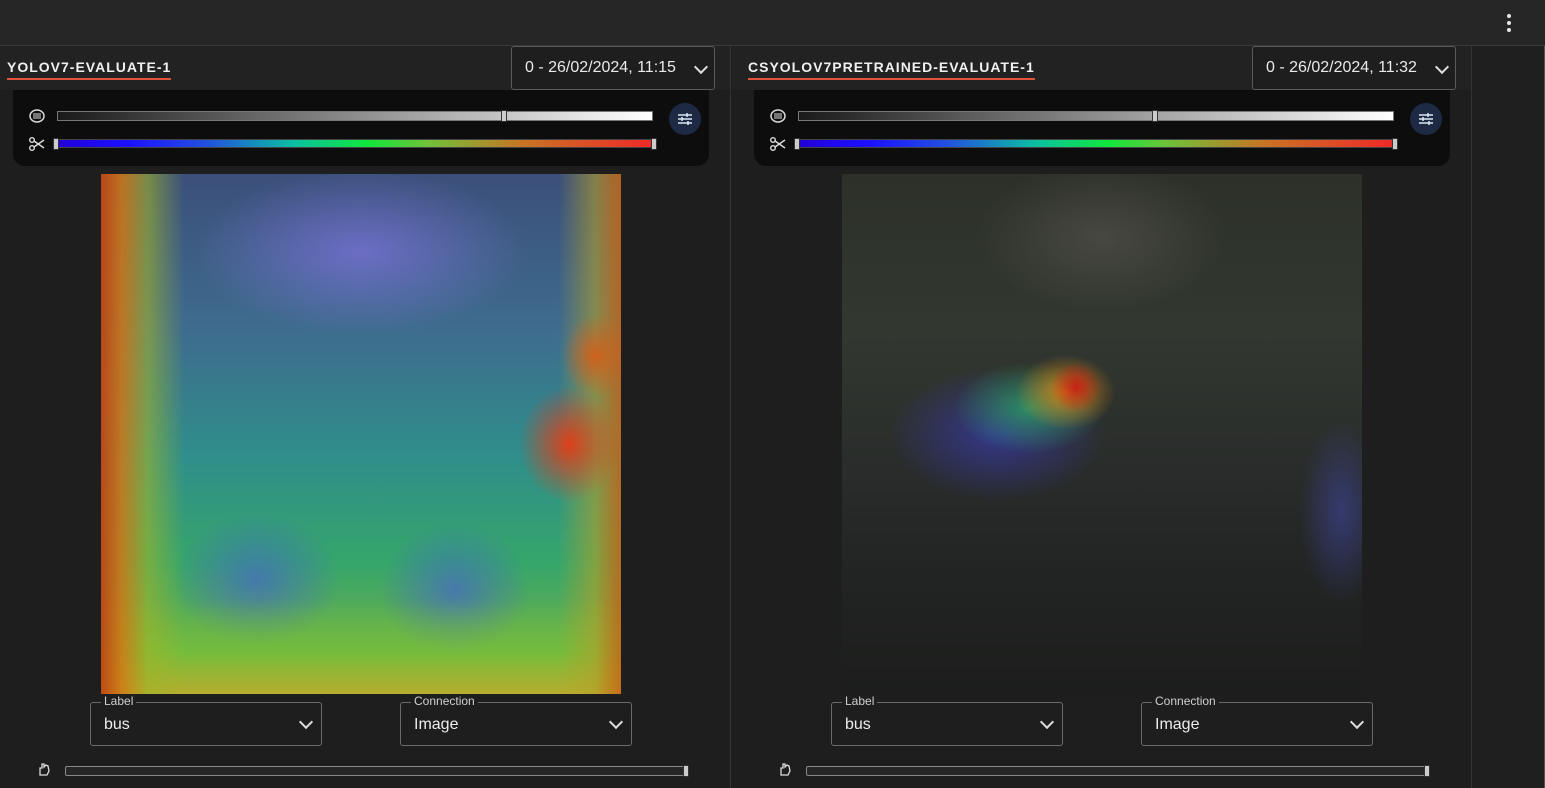 Image resolution: width=1545 pixels, height=788 pixels. Describe the element at coordinates (1509, 23) in the screenshot. I see `more-vert-icon` at that location.